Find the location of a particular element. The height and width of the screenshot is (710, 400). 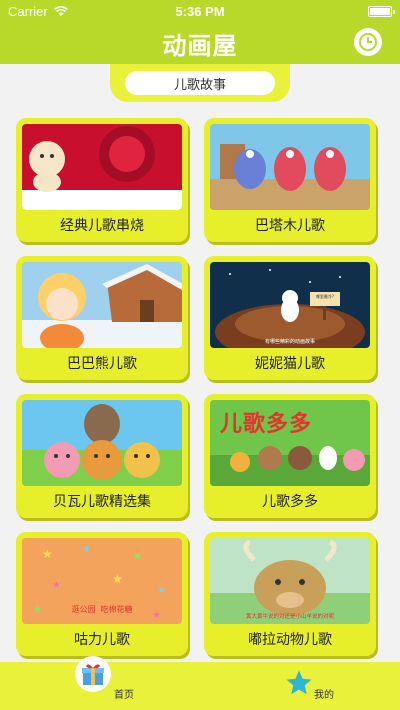

thumbnail-caption: 逛公园 吃棉花糖 is located at coordinates (102, 609).